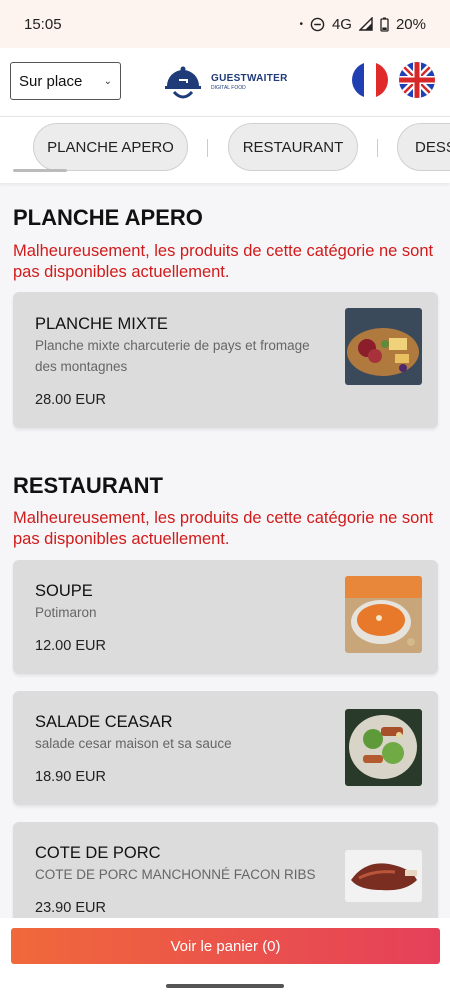 This screenshot has height=1000, width=450. I want to click on charcuterie-board-image, so click(383, 346).